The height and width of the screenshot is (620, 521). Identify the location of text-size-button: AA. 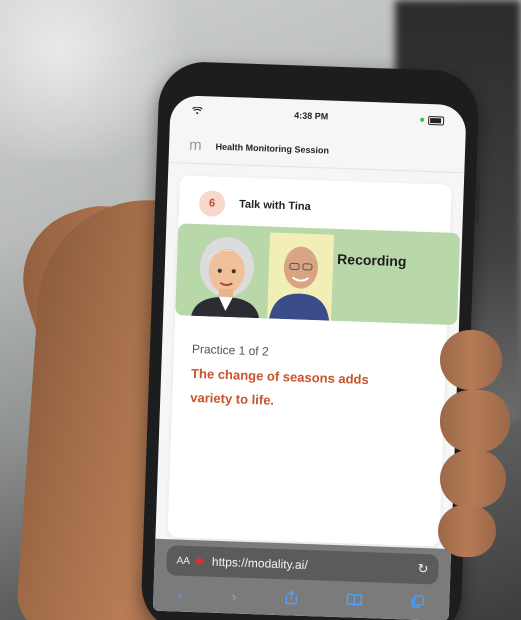
(183, 560).